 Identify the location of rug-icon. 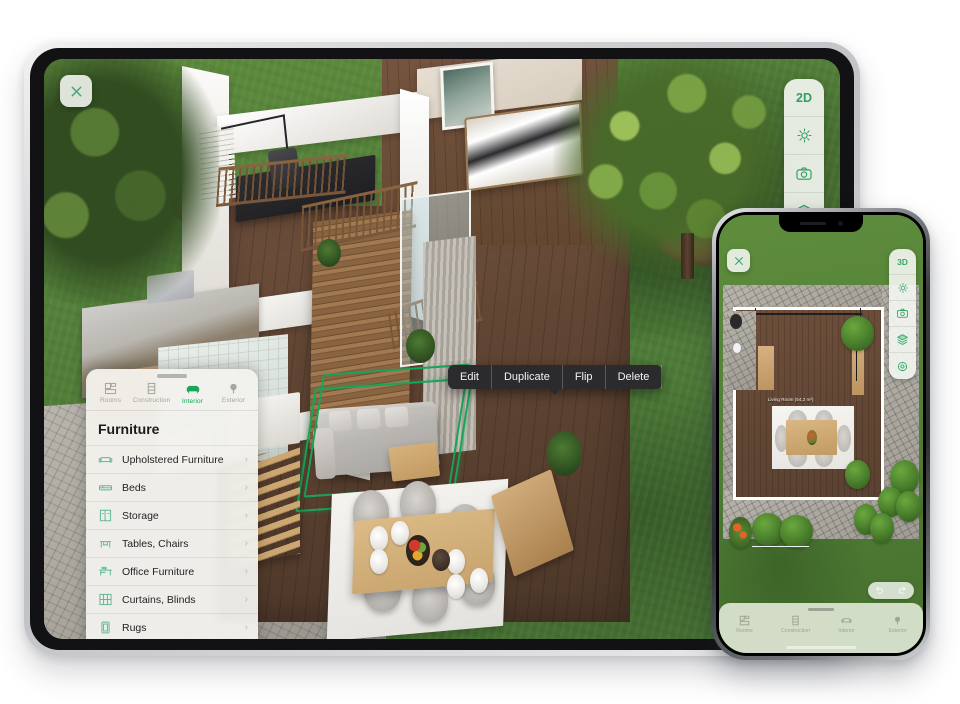
(105, 627).